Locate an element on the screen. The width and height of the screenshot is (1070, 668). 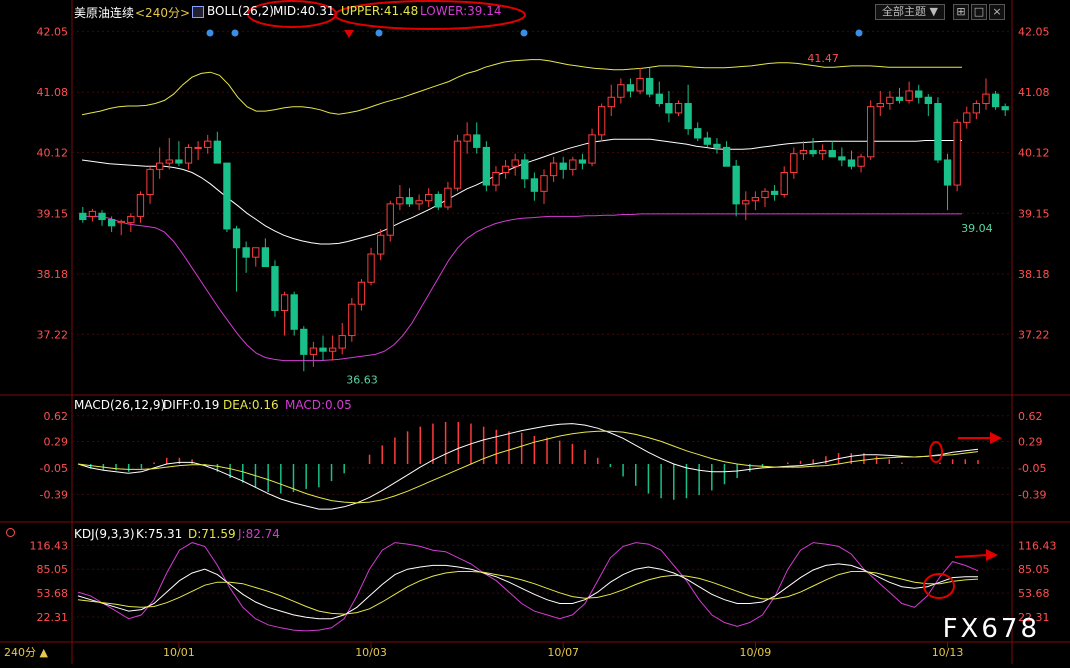
upper-value: UPPER:41.48 is located at coordinates (380, 11).